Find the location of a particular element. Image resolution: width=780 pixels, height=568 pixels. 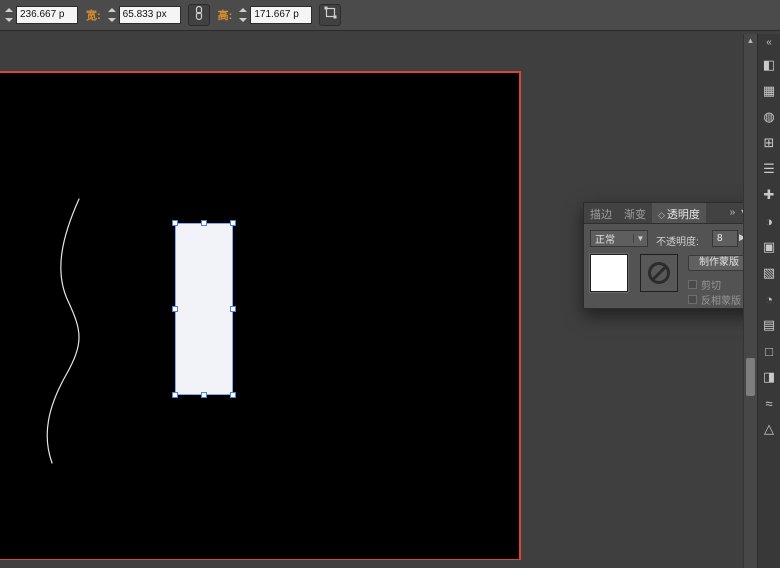

blend-mode-dropdown: 正常 ▼ is located at coordinates (619, 238).